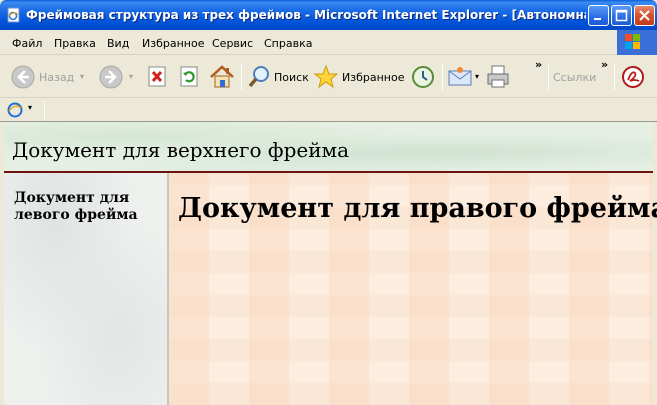 The width and height of the screenshot is (657, 405). Describe the element at coordinates (291, 77) in the screenshot. I see `search-label: Поиск` at that location.